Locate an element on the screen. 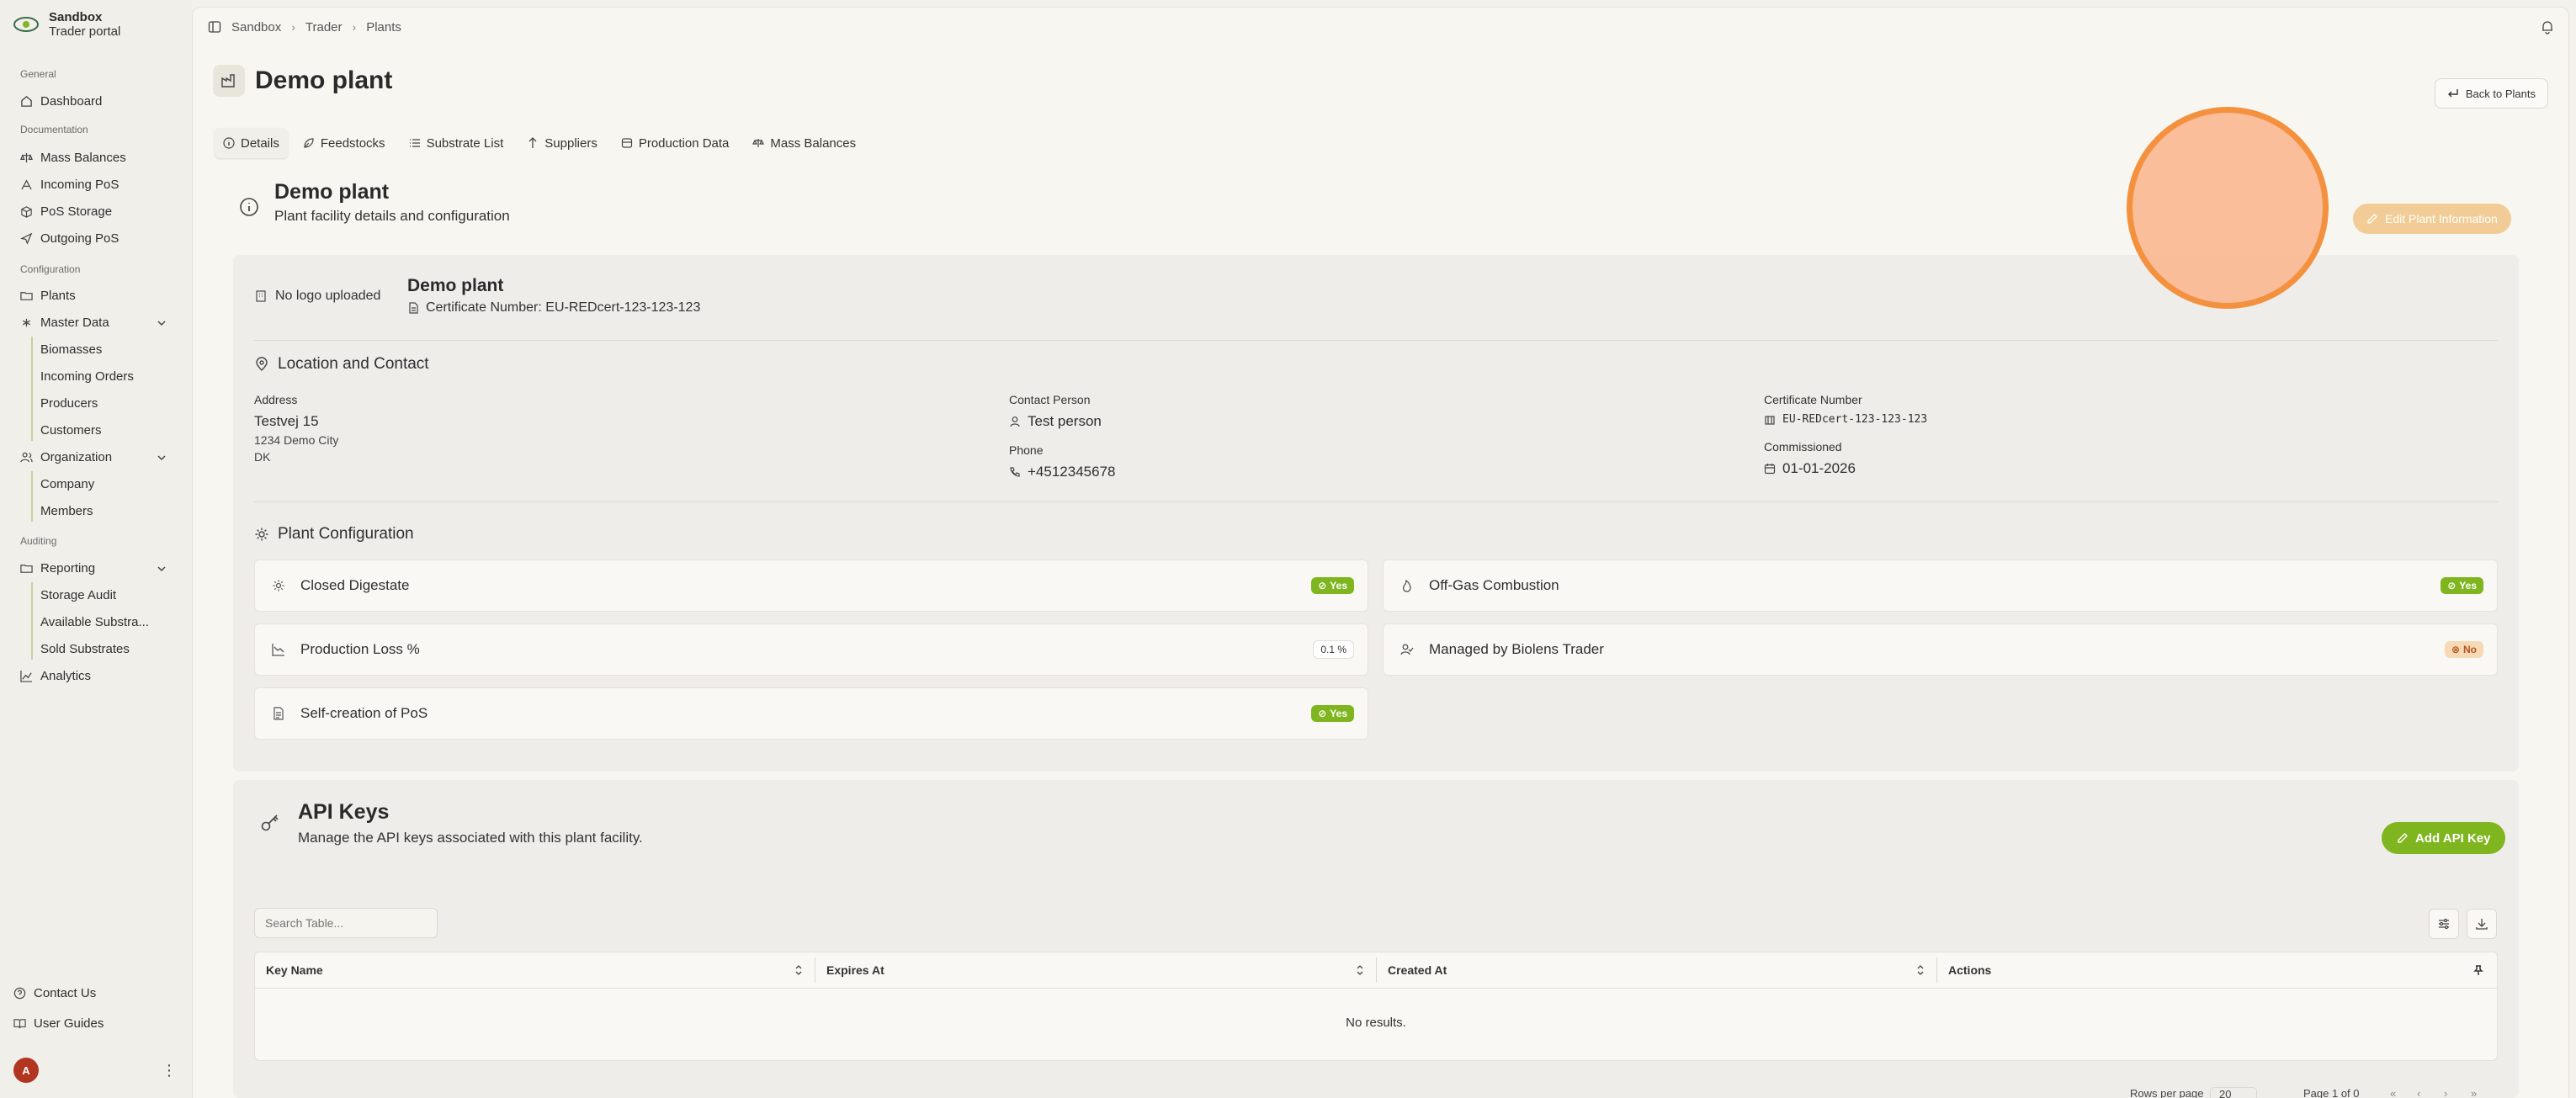 Image resolution: width=2576 pixels, height=1098 pixels. leaf-icon is located at coordinates (309, 143).